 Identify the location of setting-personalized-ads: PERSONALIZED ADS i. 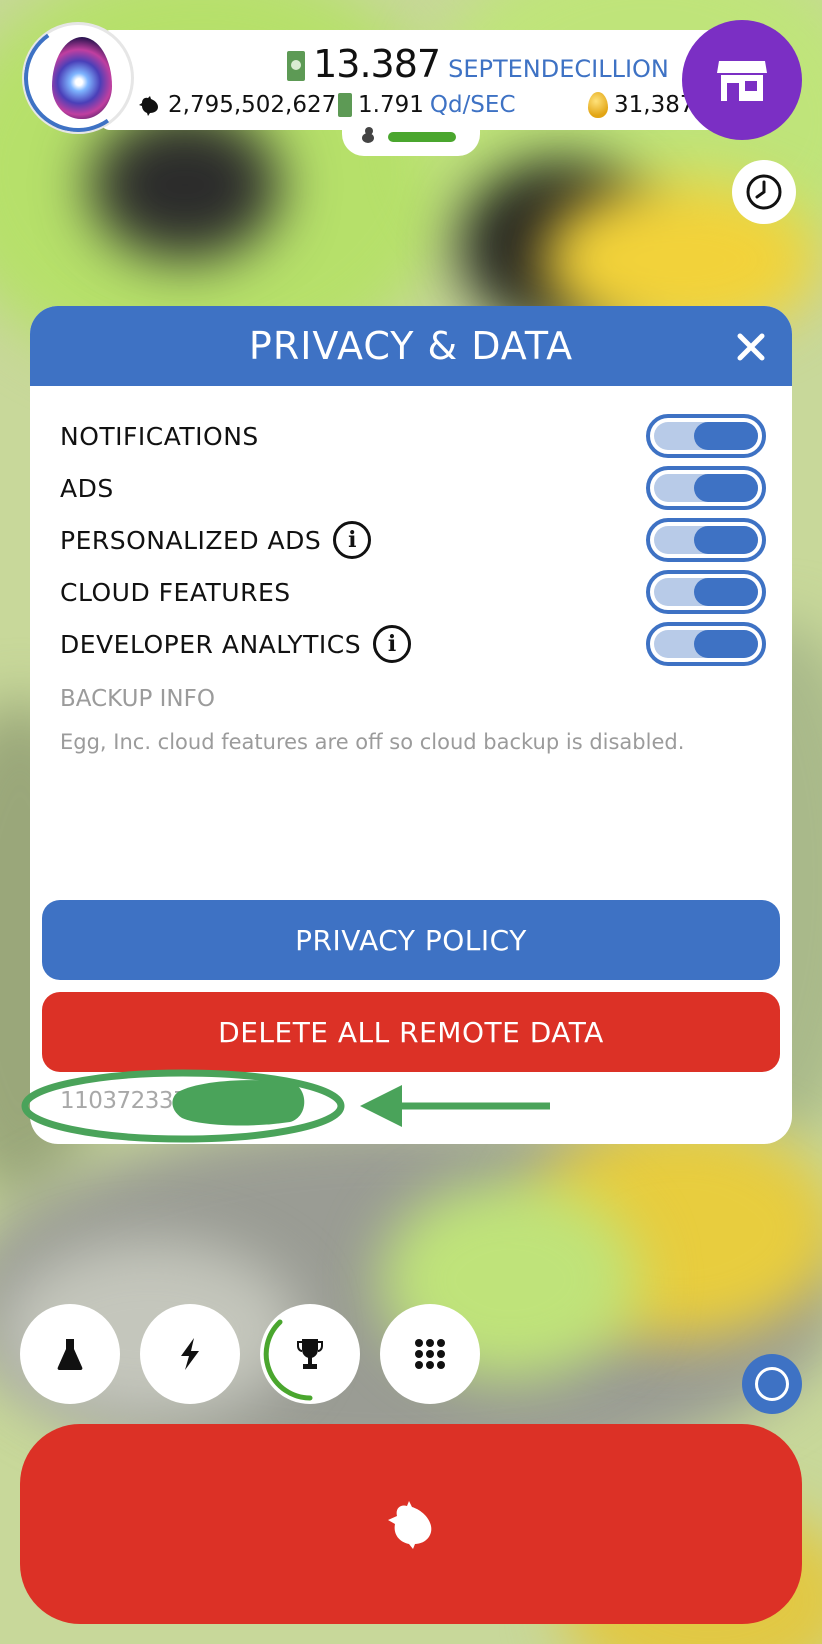
(413, 540).